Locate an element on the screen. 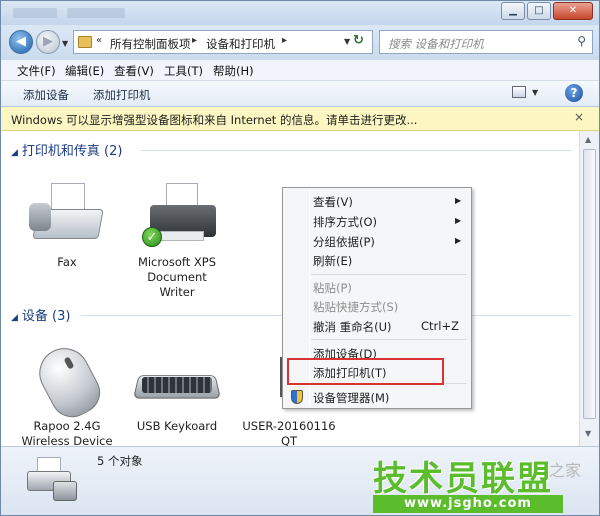  menu-item-label: 粘贴快捷方式(S) is located at coordinates (356, 307).